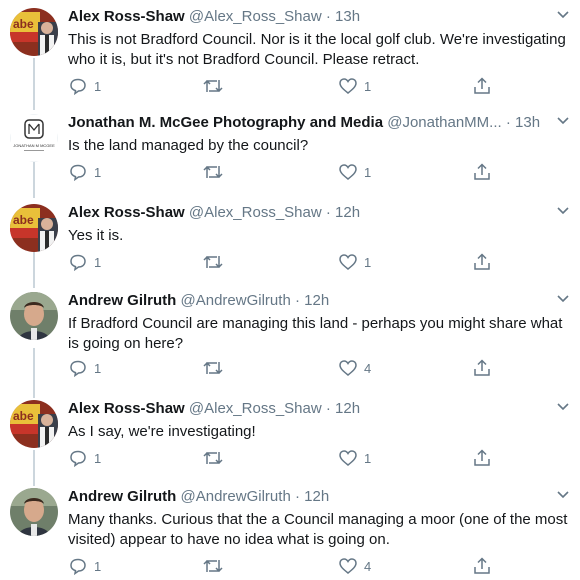 Image resolution: width=580 pixels, height=580 pixels. What do you see at coordinates (96, 235) in the screenshot?
I see `tweet-text: Yes it is.` at bounding box center [96, 235].